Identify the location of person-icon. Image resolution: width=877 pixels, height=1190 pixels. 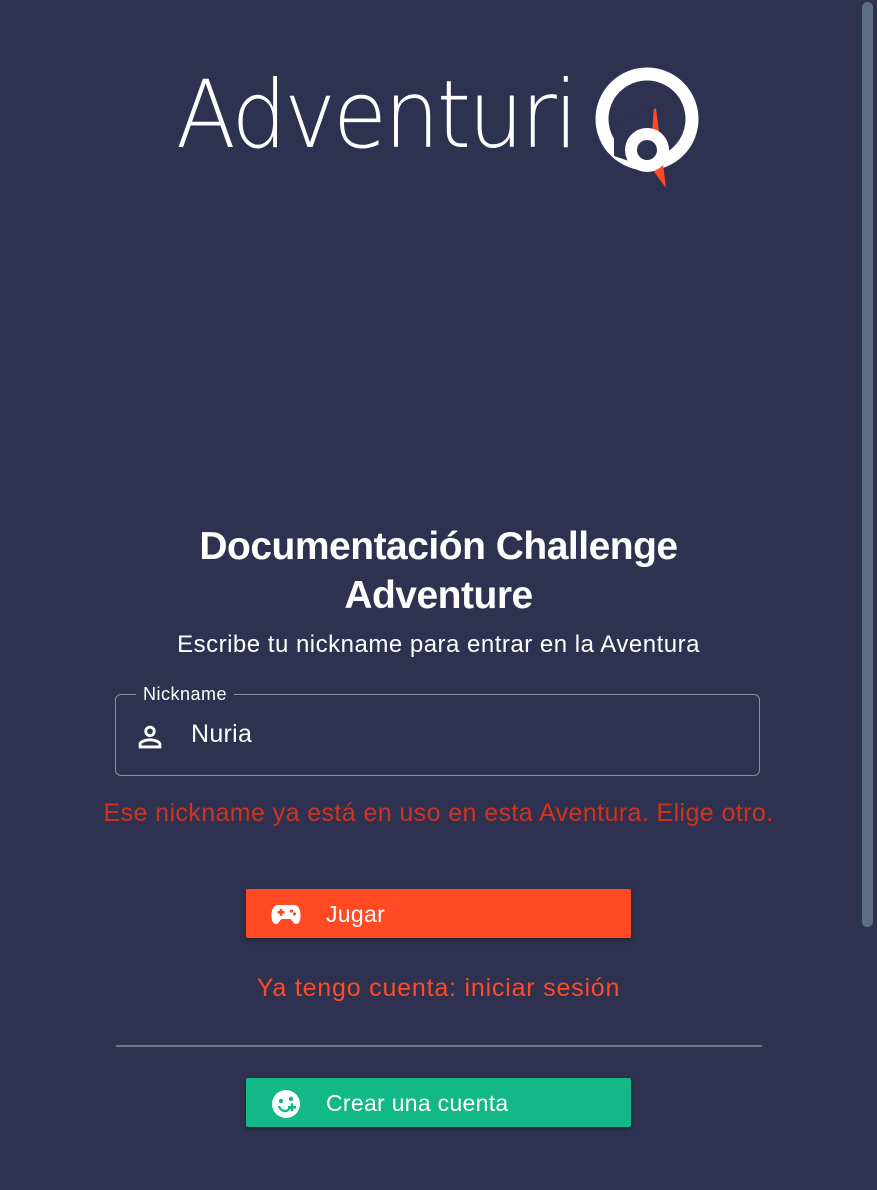
(150, 737).